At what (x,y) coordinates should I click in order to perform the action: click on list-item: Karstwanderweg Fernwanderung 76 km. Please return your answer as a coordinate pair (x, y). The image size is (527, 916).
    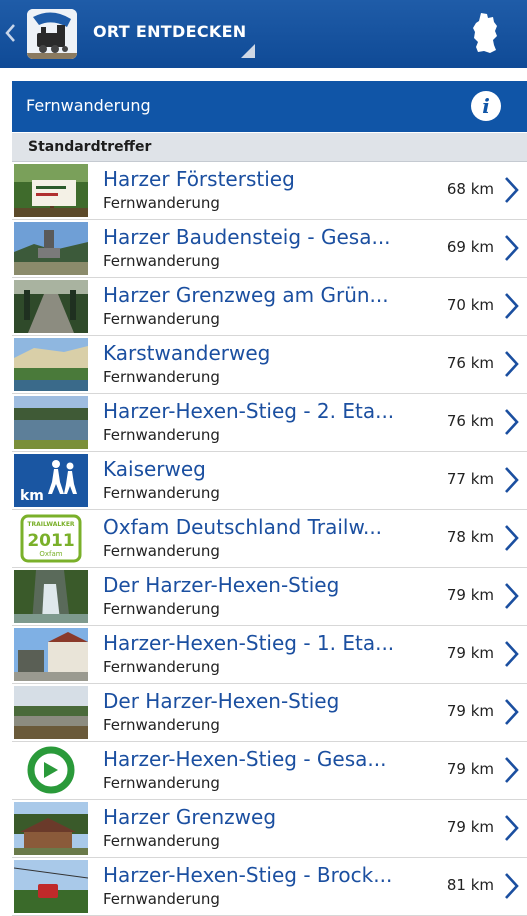
    Looking at the image, I should click on (269, 365).